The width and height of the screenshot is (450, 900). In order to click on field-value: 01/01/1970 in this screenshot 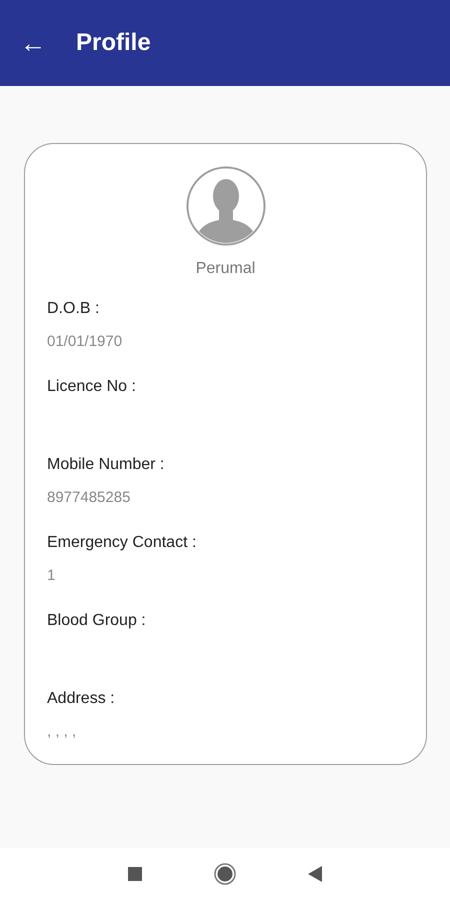, I will do `click(85, 342)`.